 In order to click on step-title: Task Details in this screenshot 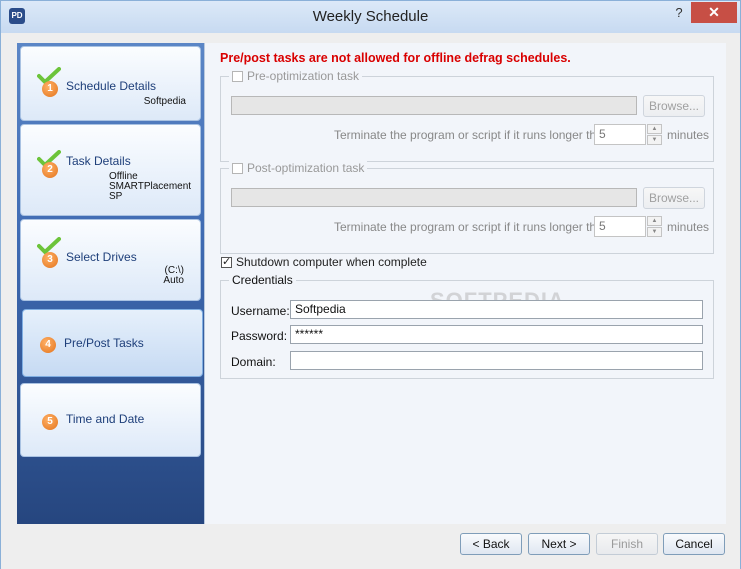, I will do `click(98, 161)`.